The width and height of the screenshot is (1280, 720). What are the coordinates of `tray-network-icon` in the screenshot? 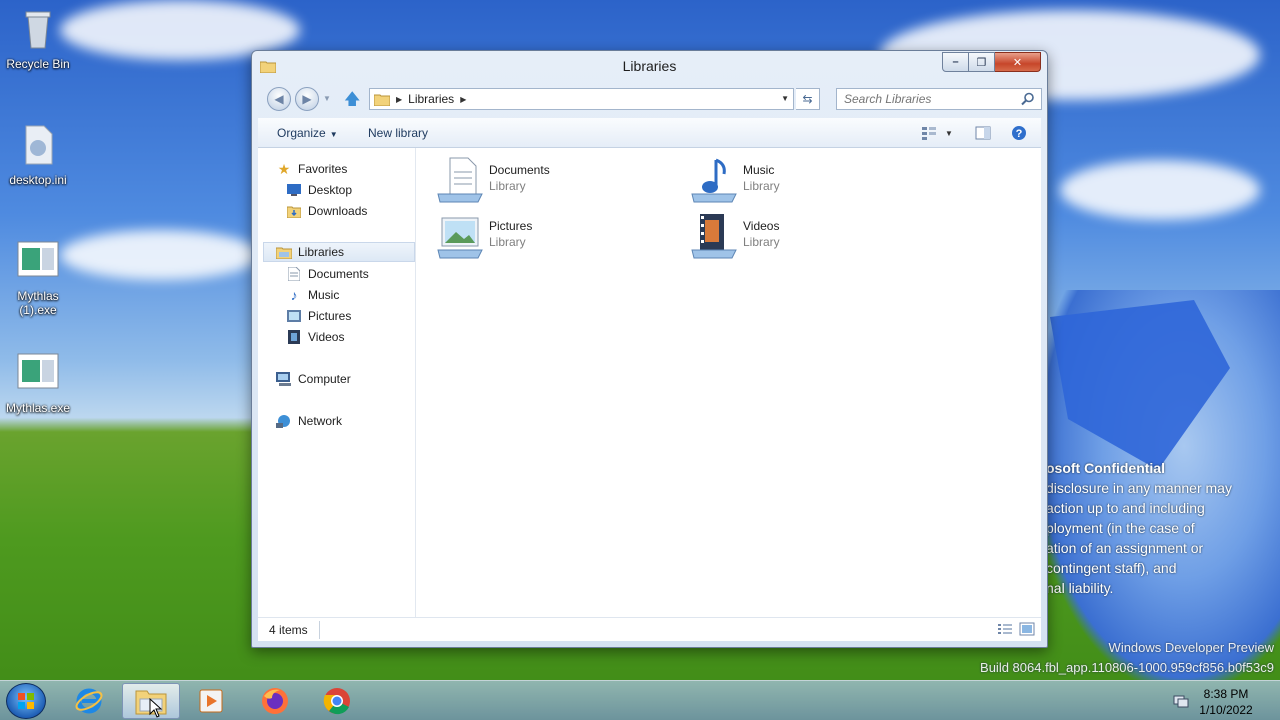 It's located at (1181, 701).